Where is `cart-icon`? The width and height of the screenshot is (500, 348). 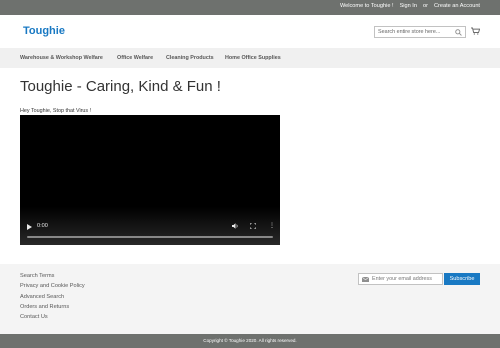 cart-icon is located at coordinates (475, 31).